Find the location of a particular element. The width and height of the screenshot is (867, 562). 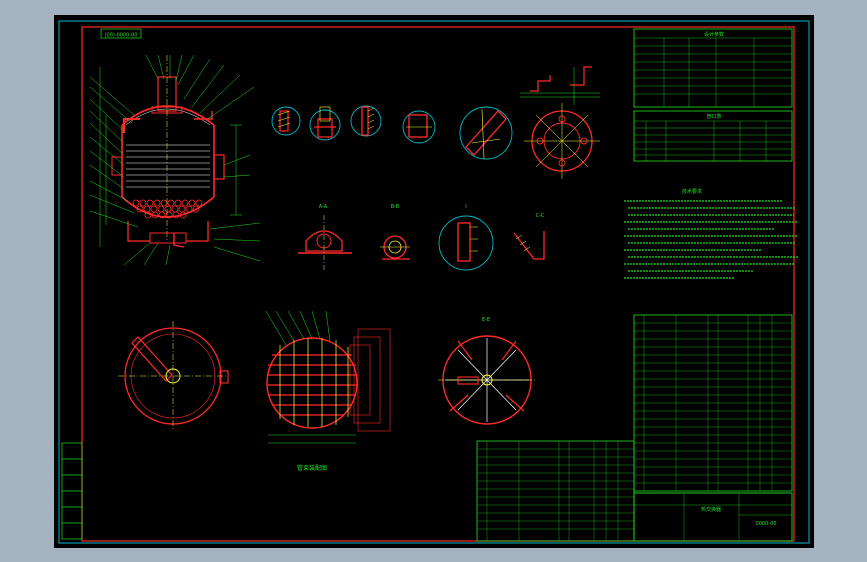

section-label-cc: C-C is located at coordinates (540, 216).